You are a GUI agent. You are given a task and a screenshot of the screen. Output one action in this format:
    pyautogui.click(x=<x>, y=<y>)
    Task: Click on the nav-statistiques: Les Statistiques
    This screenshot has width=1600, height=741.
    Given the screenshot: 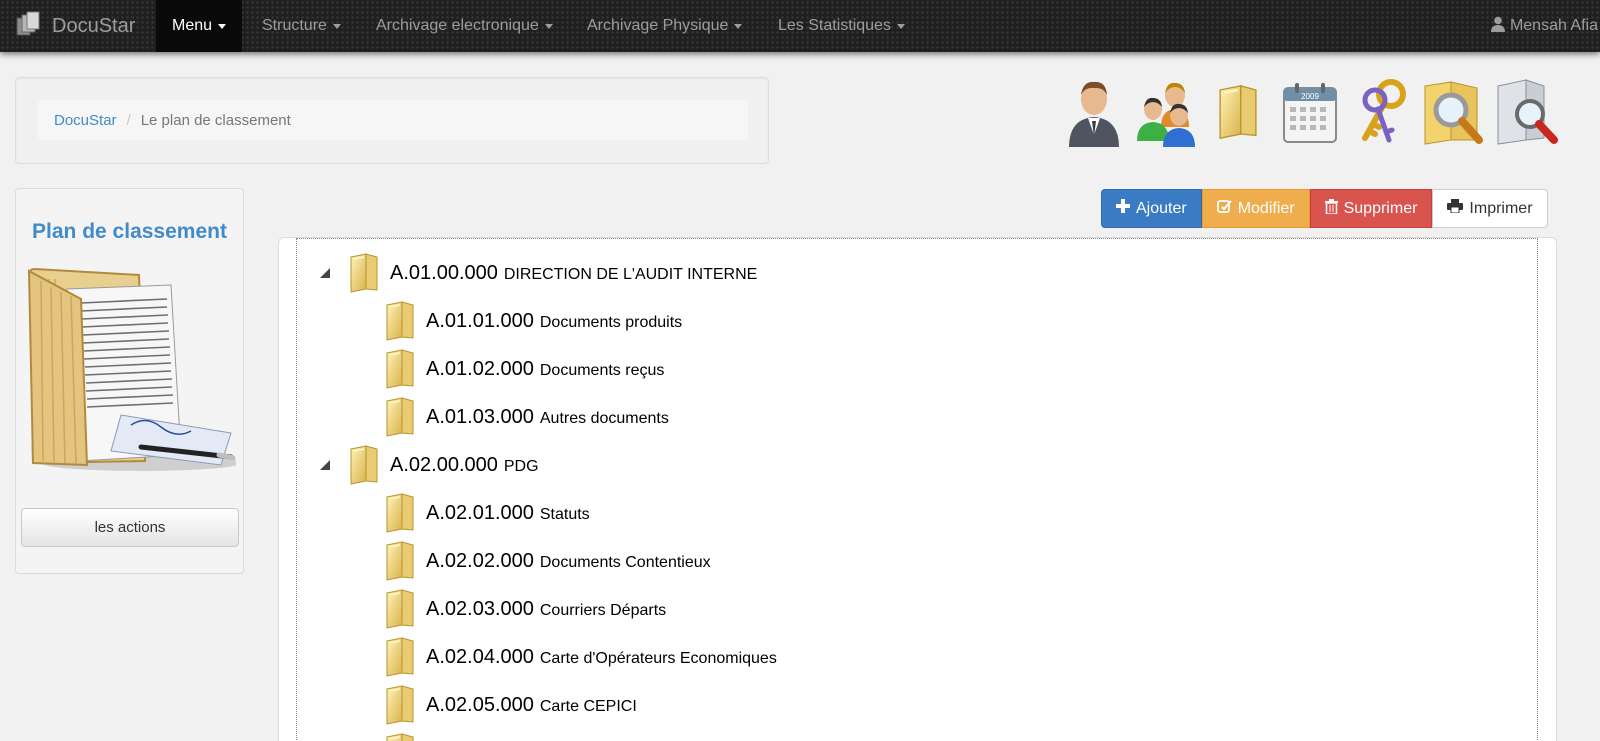 What is the action you would take?
    pyautogui.click(x=841, y=26)
    